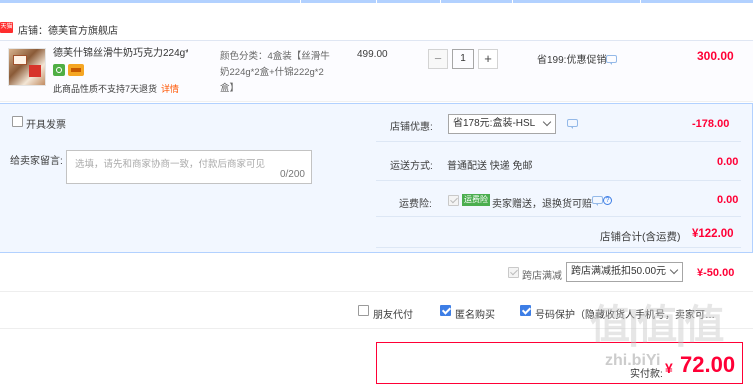 Image resolution: width=753 pixels, height=384 pixels. I want to click on qty-plus-button: +, so click(488, 59).